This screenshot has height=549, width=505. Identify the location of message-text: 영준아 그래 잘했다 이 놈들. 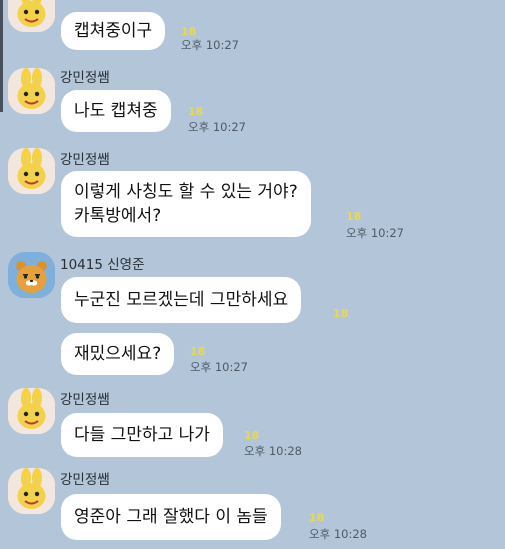
(171, 517).